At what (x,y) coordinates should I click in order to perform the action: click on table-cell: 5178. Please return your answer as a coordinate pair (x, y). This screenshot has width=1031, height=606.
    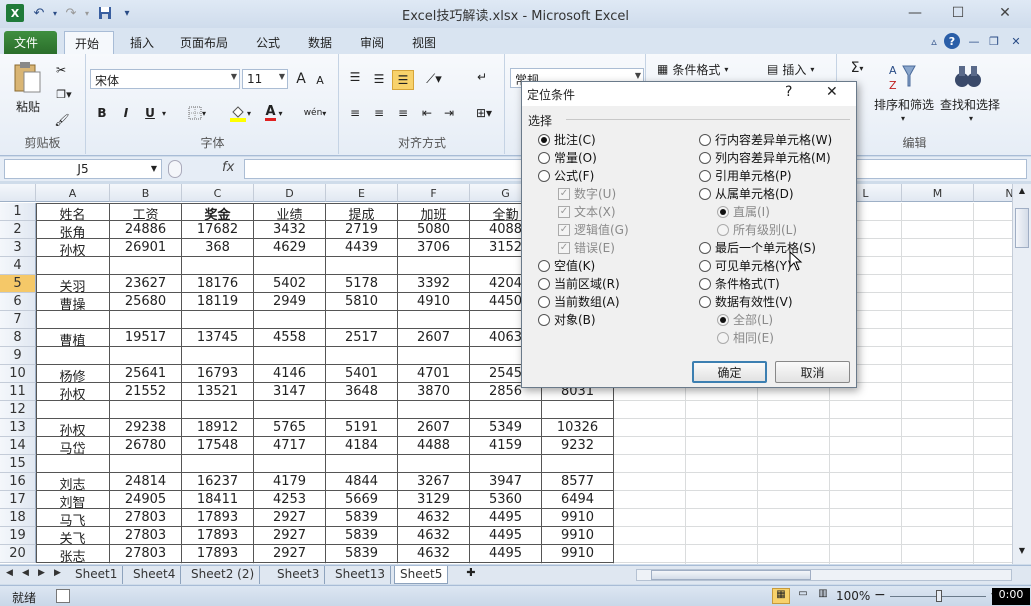
    Looking at the image, I should click on (362, 284).